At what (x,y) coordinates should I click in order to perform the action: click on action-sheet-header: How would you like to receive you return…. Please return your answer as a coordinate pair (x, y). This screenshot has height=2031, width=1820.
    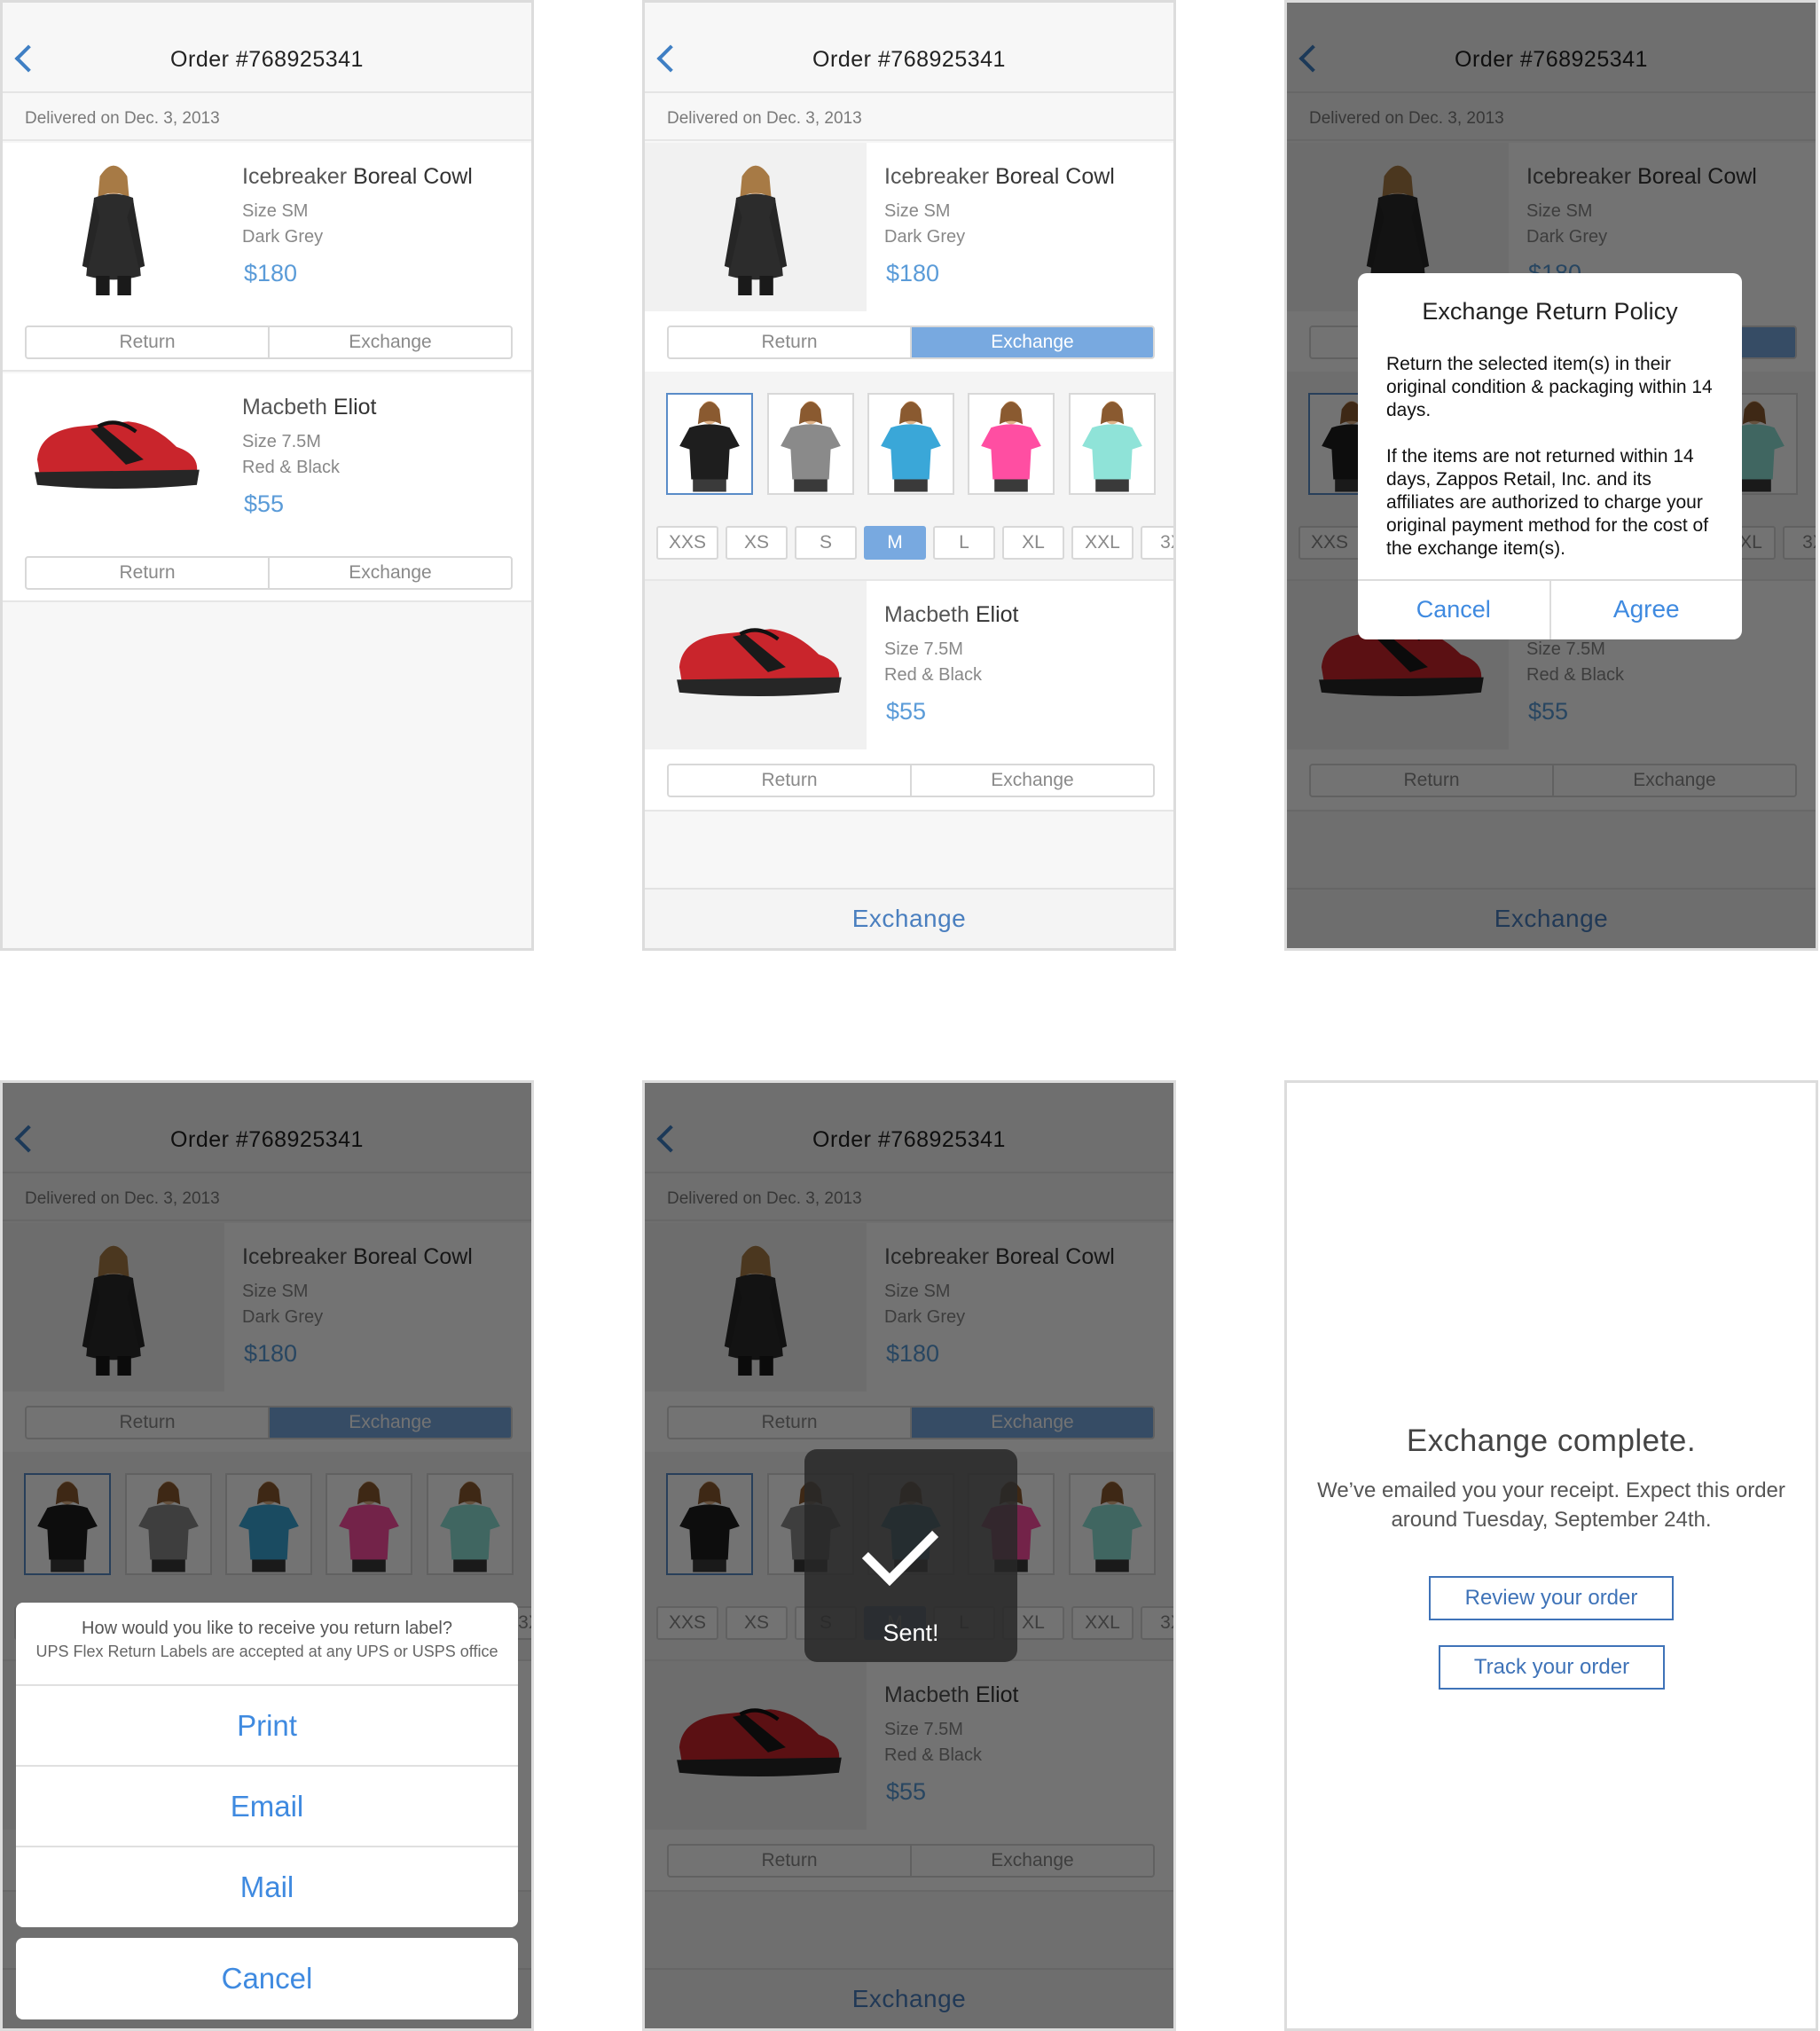
    Looking at the image, I should click on (267, 1644).